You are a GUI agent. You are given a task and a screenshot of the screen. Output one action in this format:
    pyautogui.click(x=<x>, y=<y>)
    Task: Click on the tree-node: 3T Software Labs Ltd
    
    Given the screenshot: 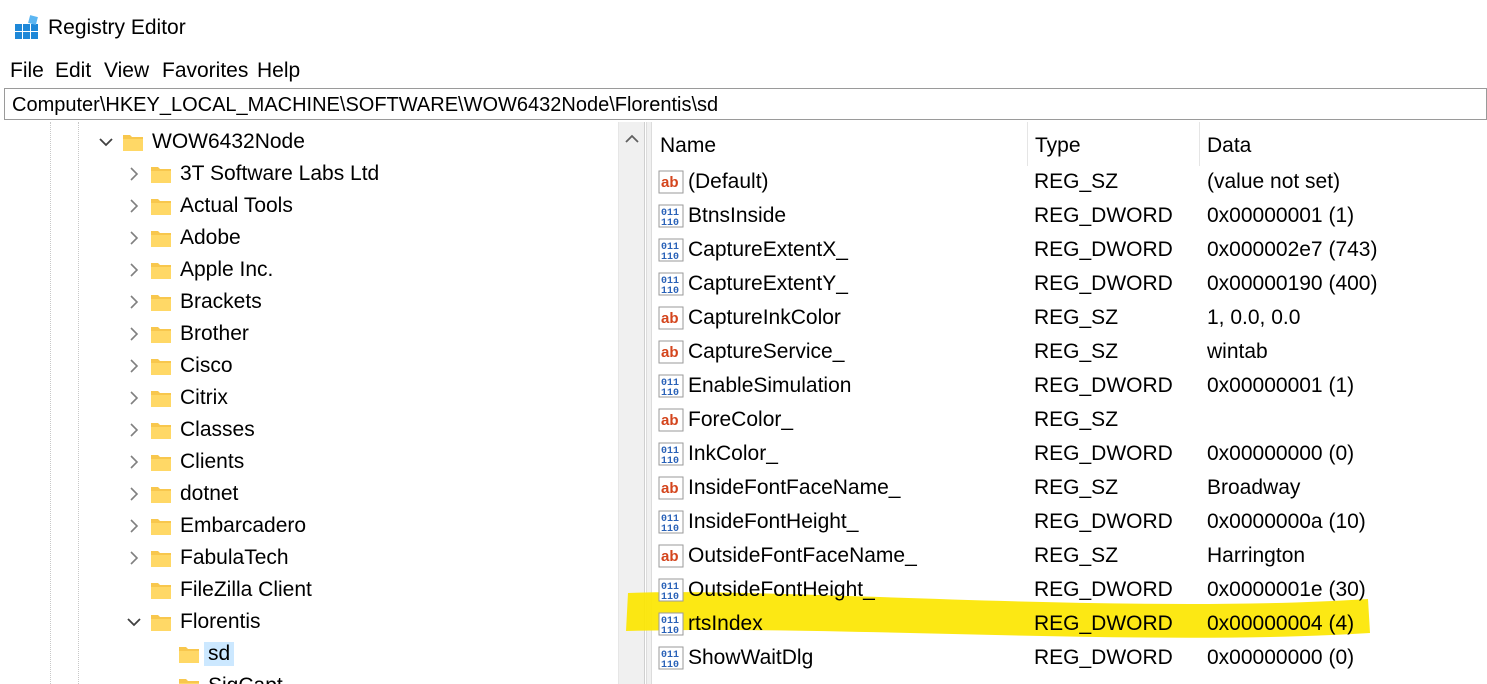 What is the action you would take?
    pyautogui.click(x=309, y=174)
    